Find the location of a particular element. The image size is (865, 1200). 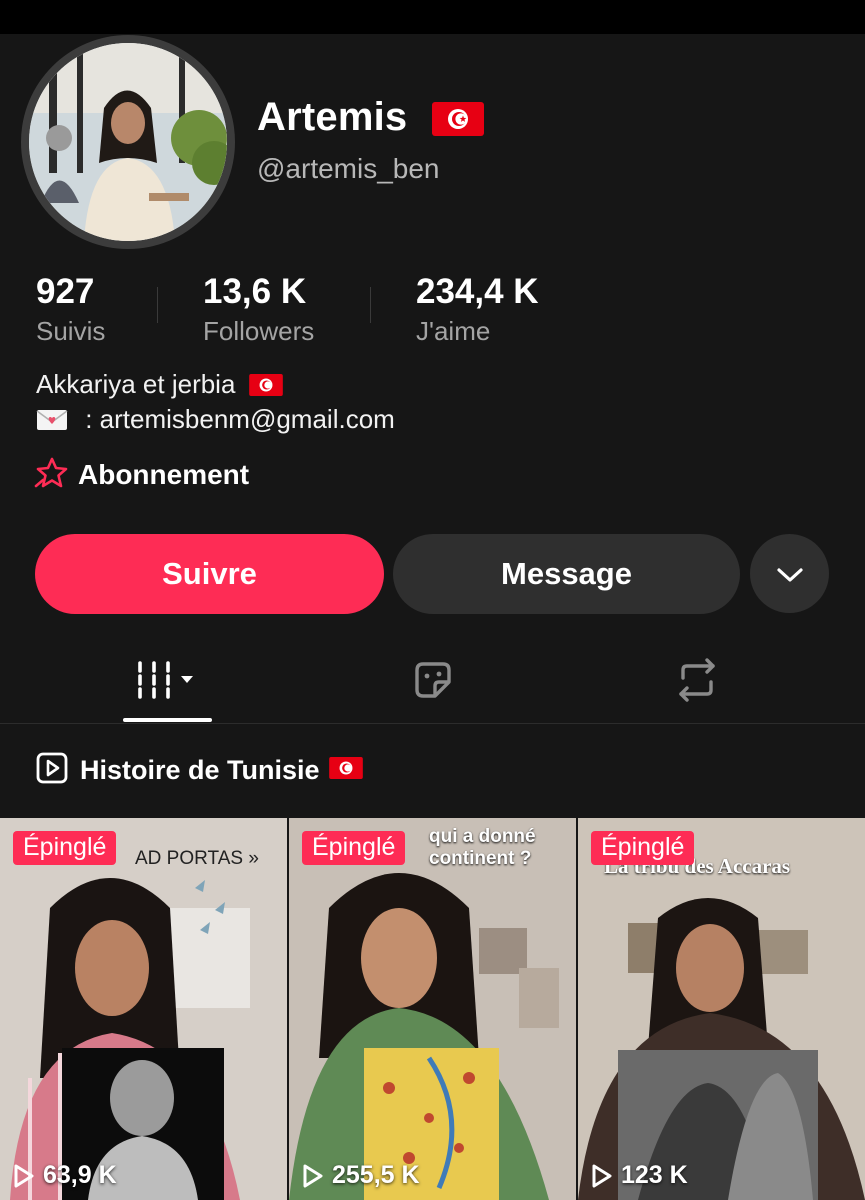

avatar-photo is located at coordinates (128, 142).